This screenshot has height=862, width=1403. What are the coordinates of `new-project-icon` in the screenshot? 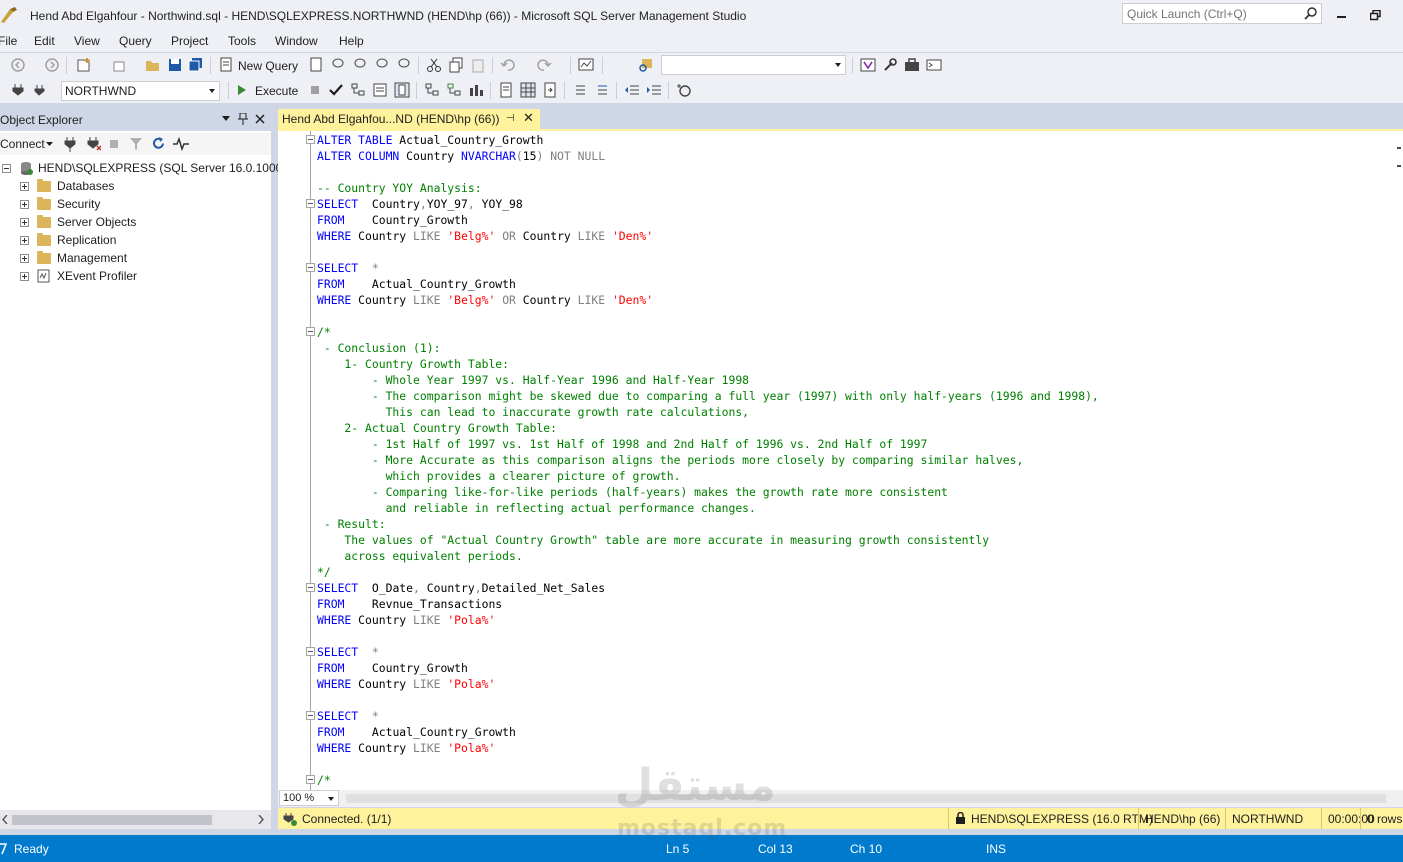 It's located at (84, 65).